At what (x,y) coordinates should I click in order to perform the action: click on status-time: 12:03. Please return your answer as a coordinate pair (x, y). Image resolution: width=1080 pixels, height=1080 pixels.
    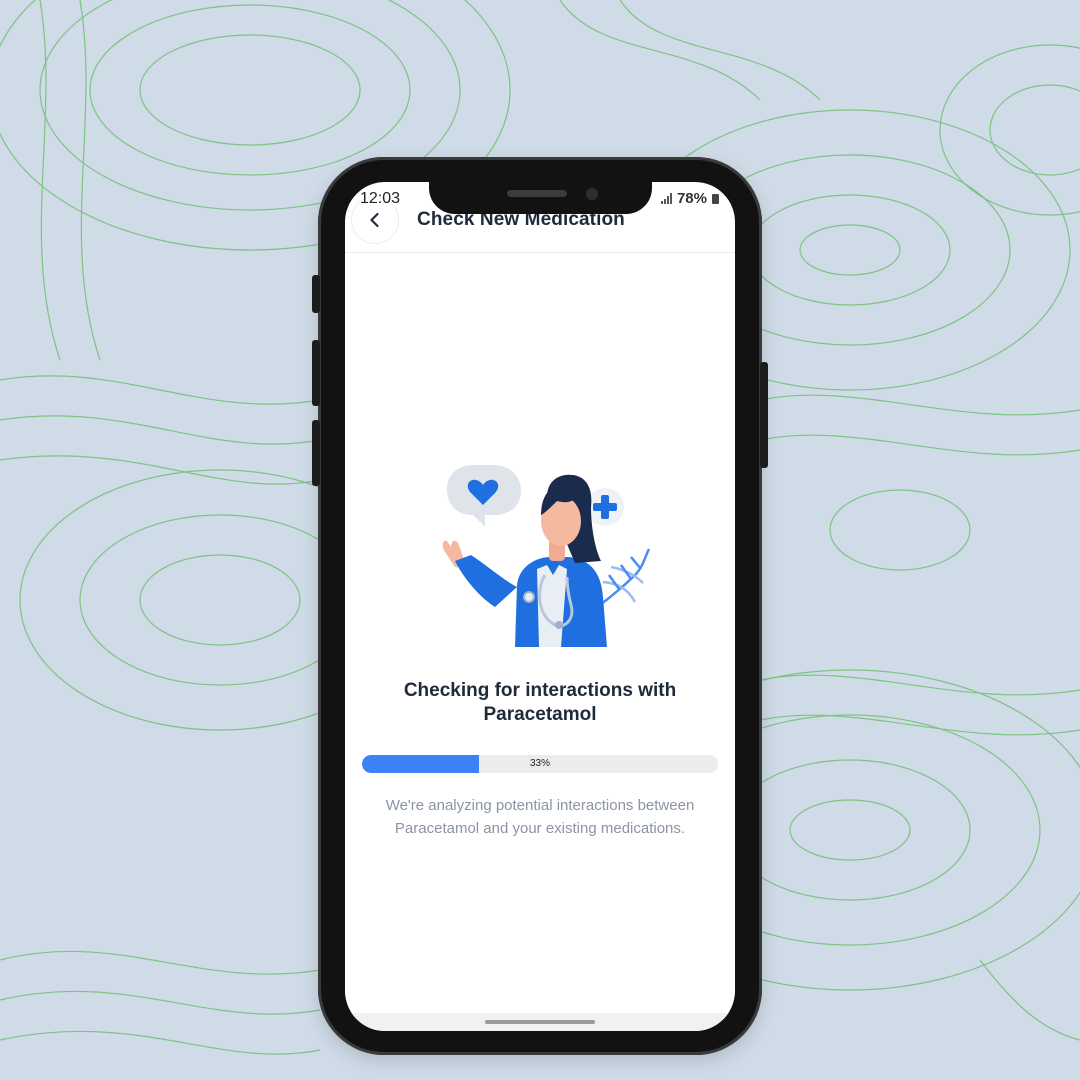
    Looking at the image, I should click on (380, 198).